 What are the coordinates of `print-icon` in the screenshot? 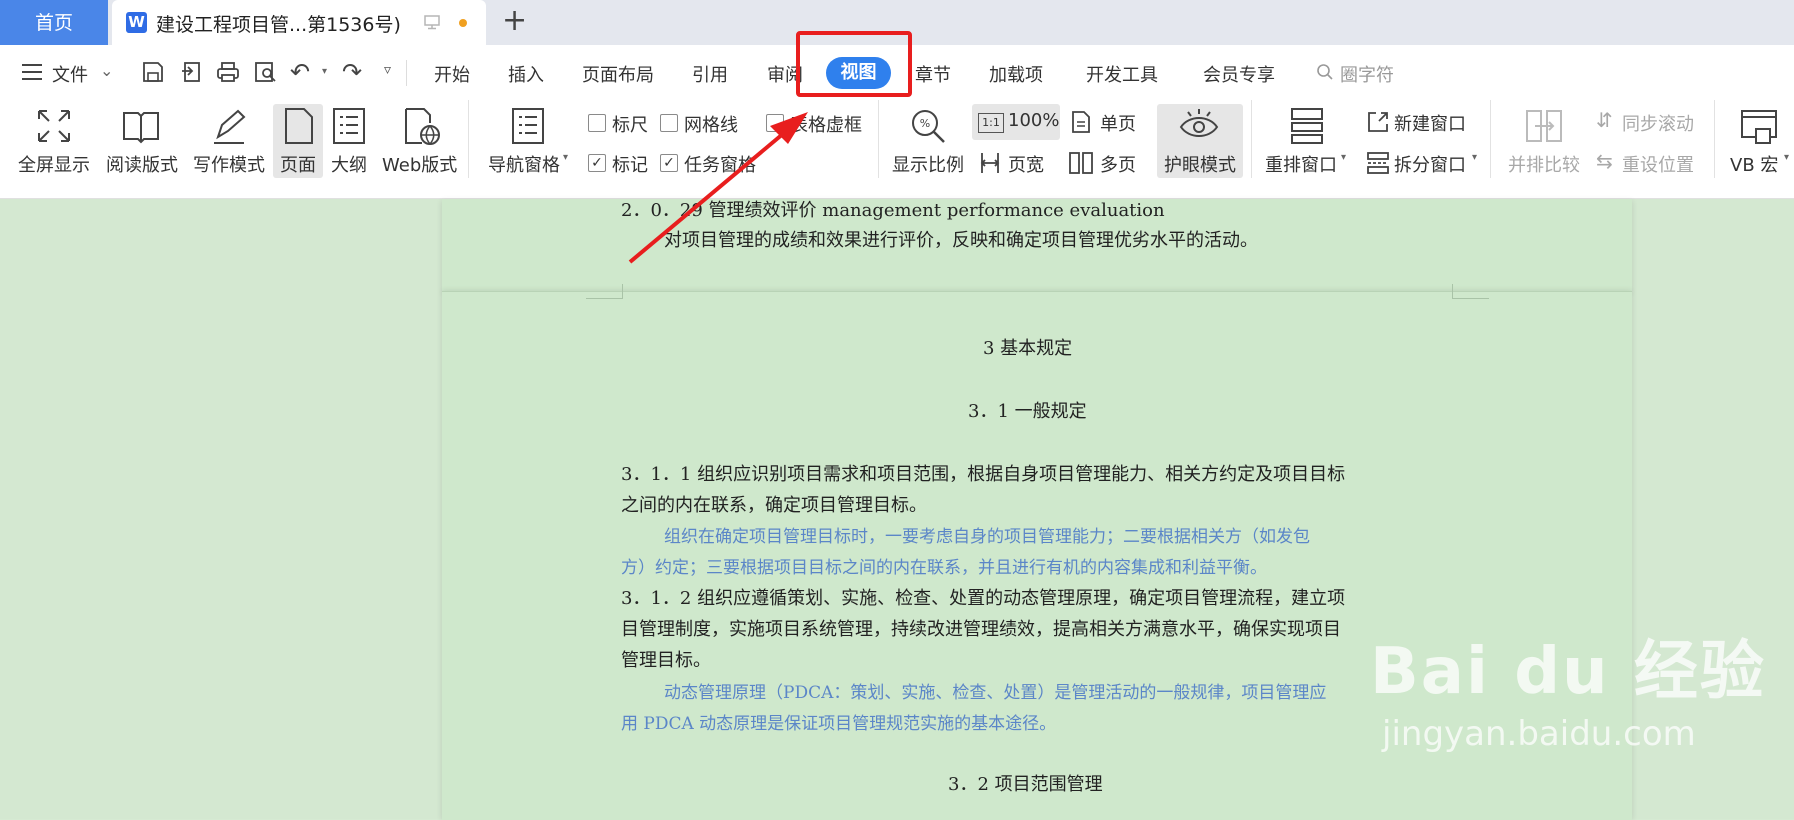 It's located at (228, 72).